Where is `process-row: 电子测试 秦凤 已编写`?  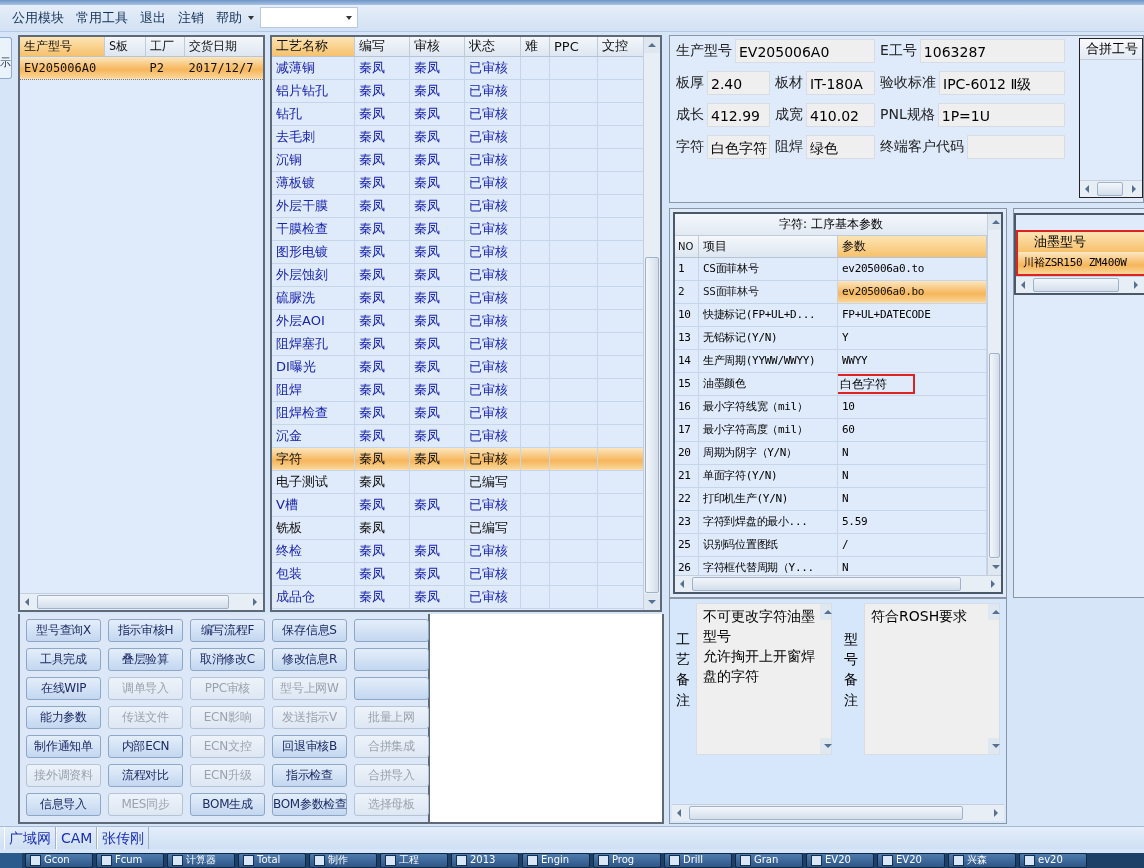 process-row: 电子测试 秦凤 已编写 is located at coordinates (457, 482).